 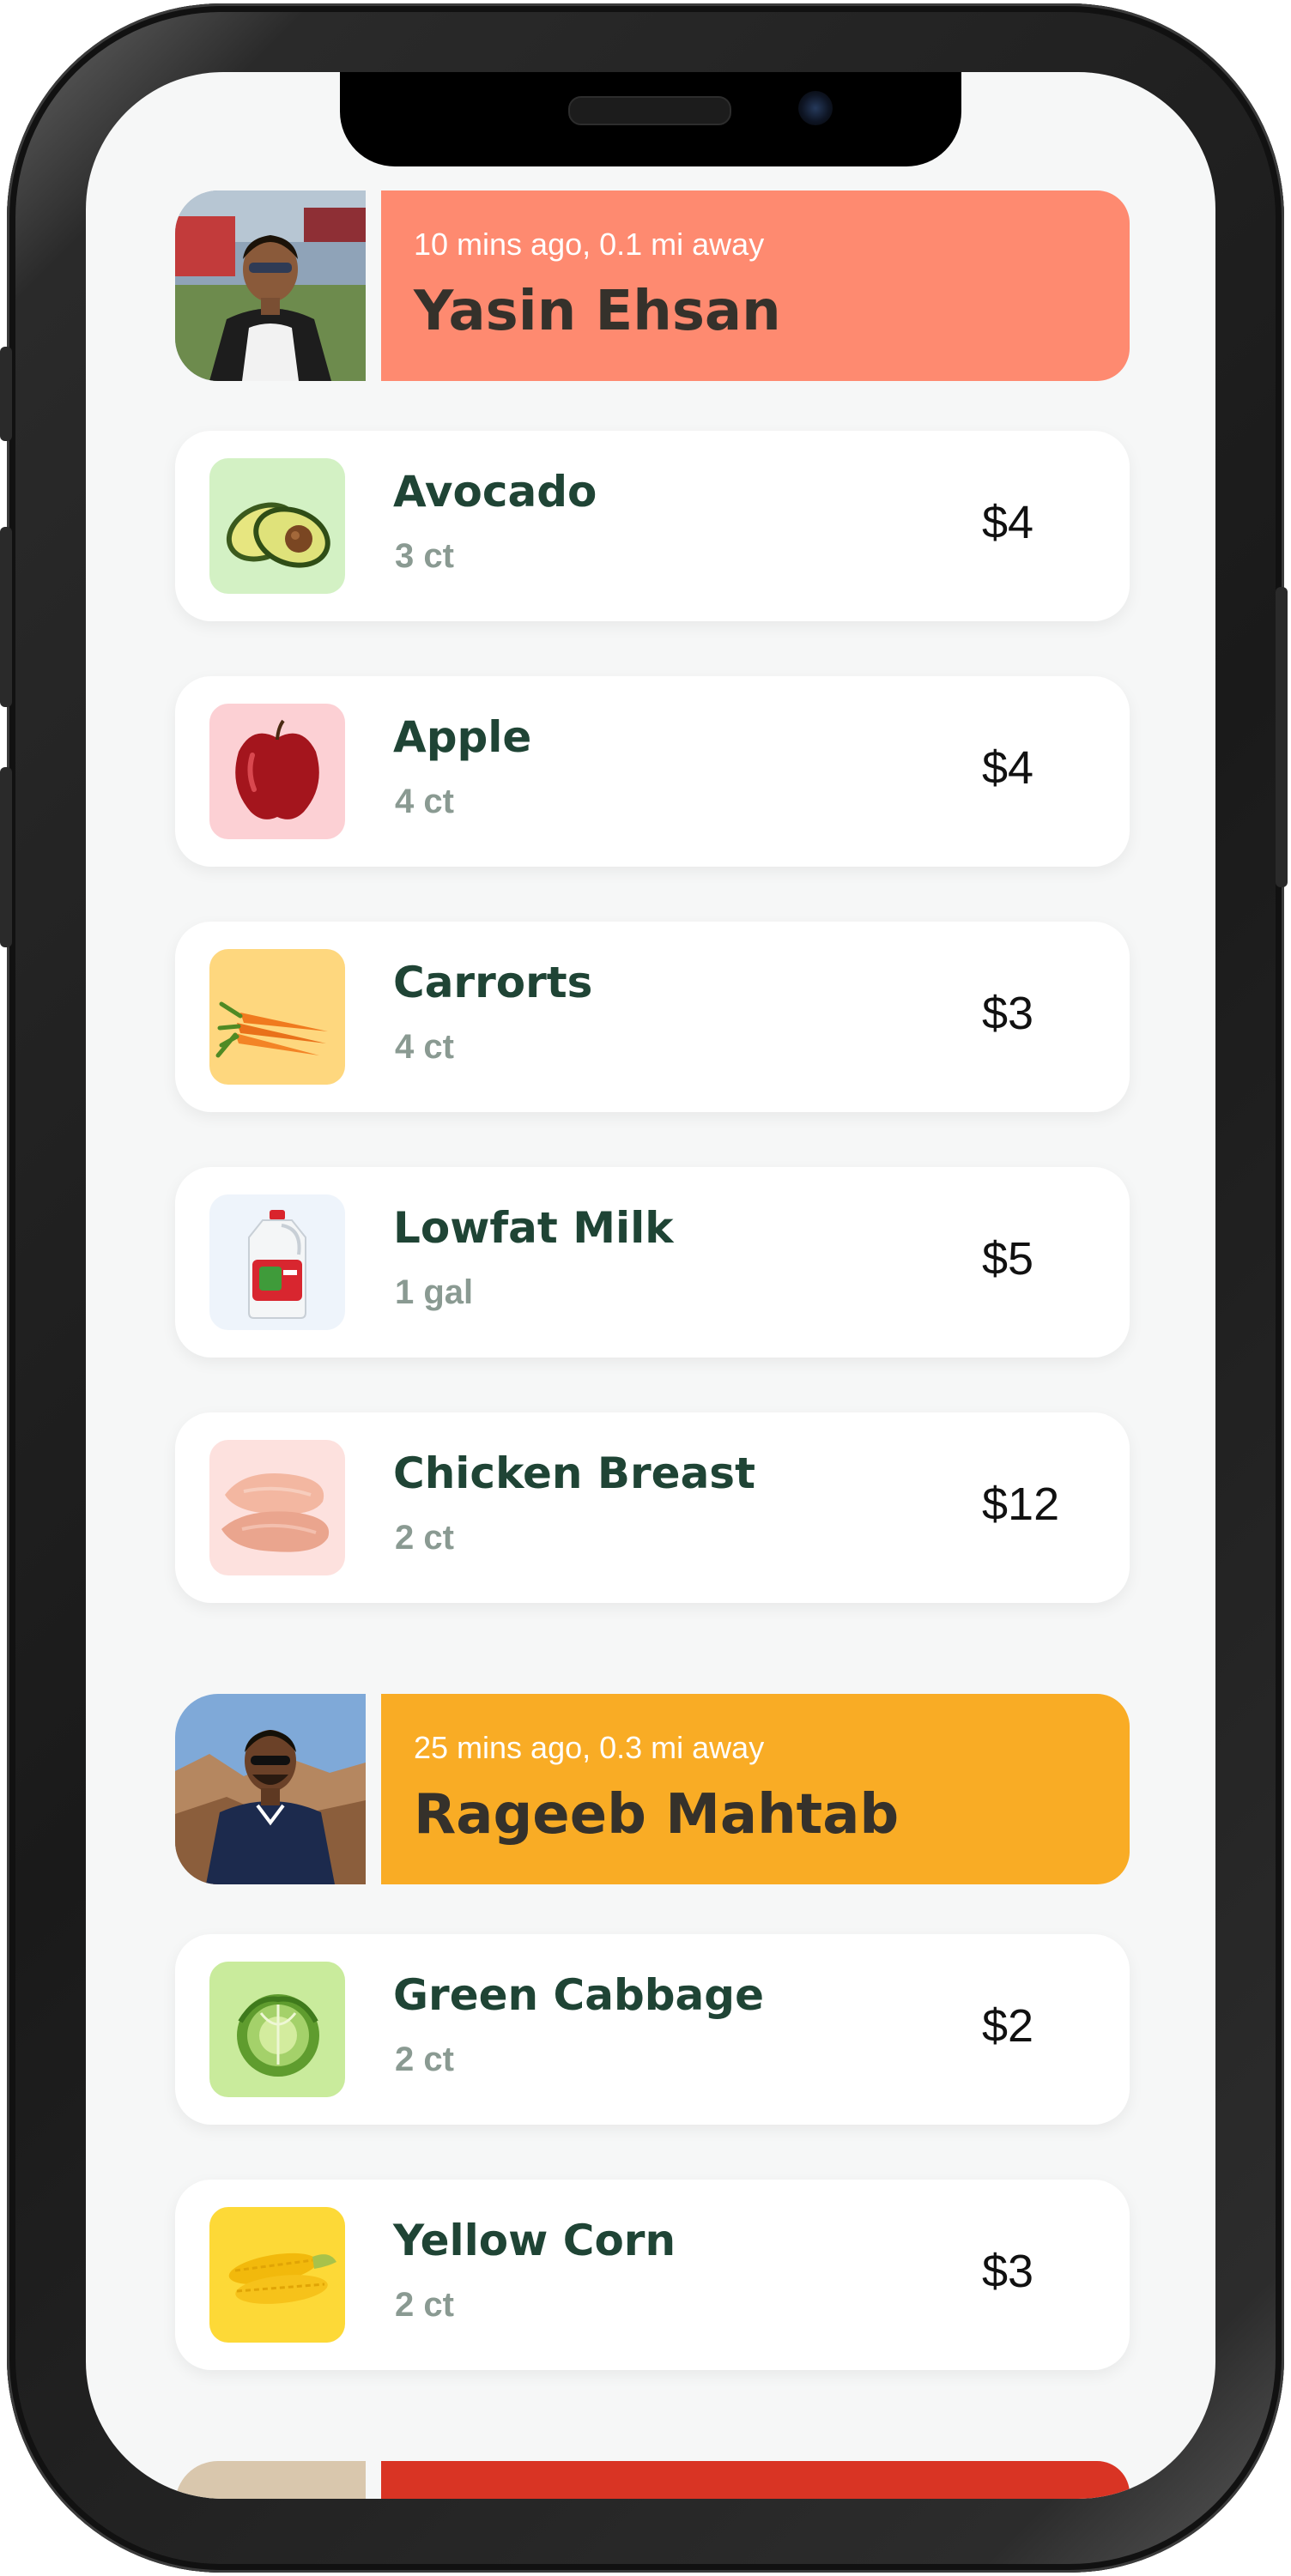 What do you see at coordinates (277, 2275) in the screenshot?
I see `corn-icon` at bounding box center [277, 2275].